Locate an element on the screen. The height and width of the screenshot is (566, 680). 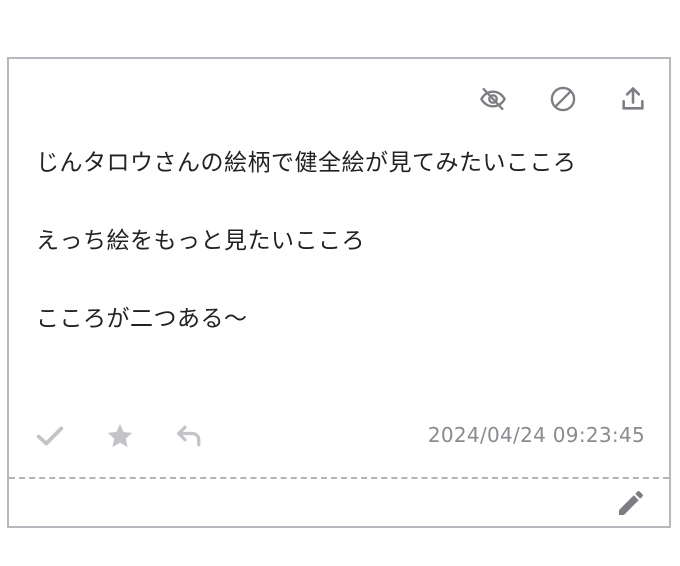
block-icon is located at coordinates (563, 99).